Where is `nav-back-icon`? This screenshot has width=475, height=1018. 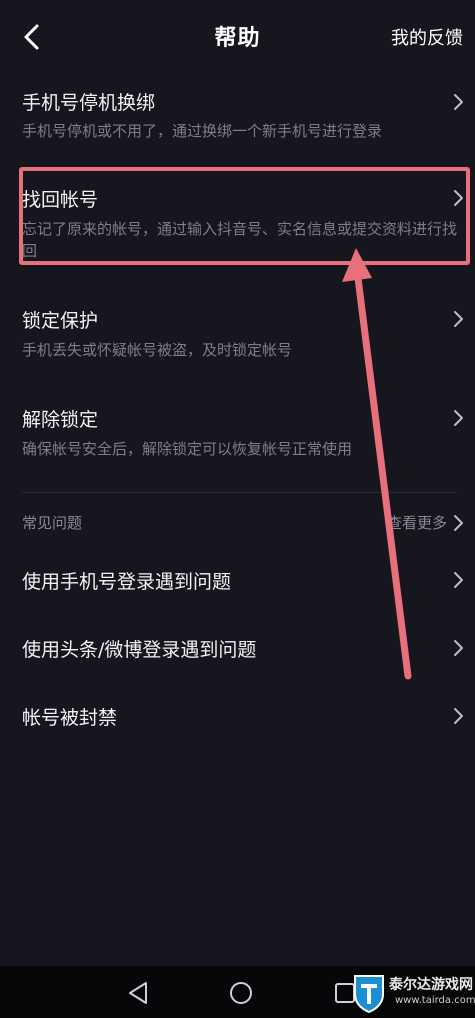 nav-back-icon is located at coordinates (139, 993).